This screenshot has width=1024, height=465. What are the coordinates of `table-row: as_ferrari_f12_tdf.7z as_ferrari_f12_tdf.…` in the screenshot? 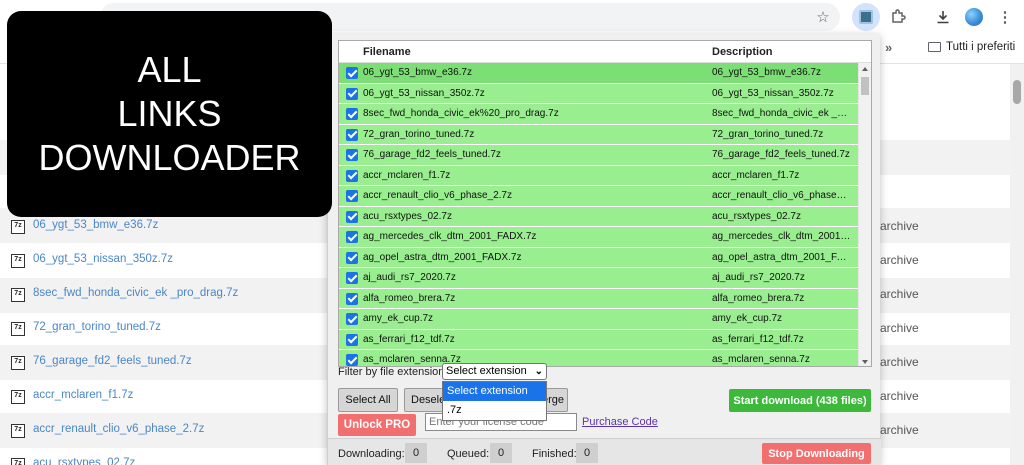 It's located at (598, 339).